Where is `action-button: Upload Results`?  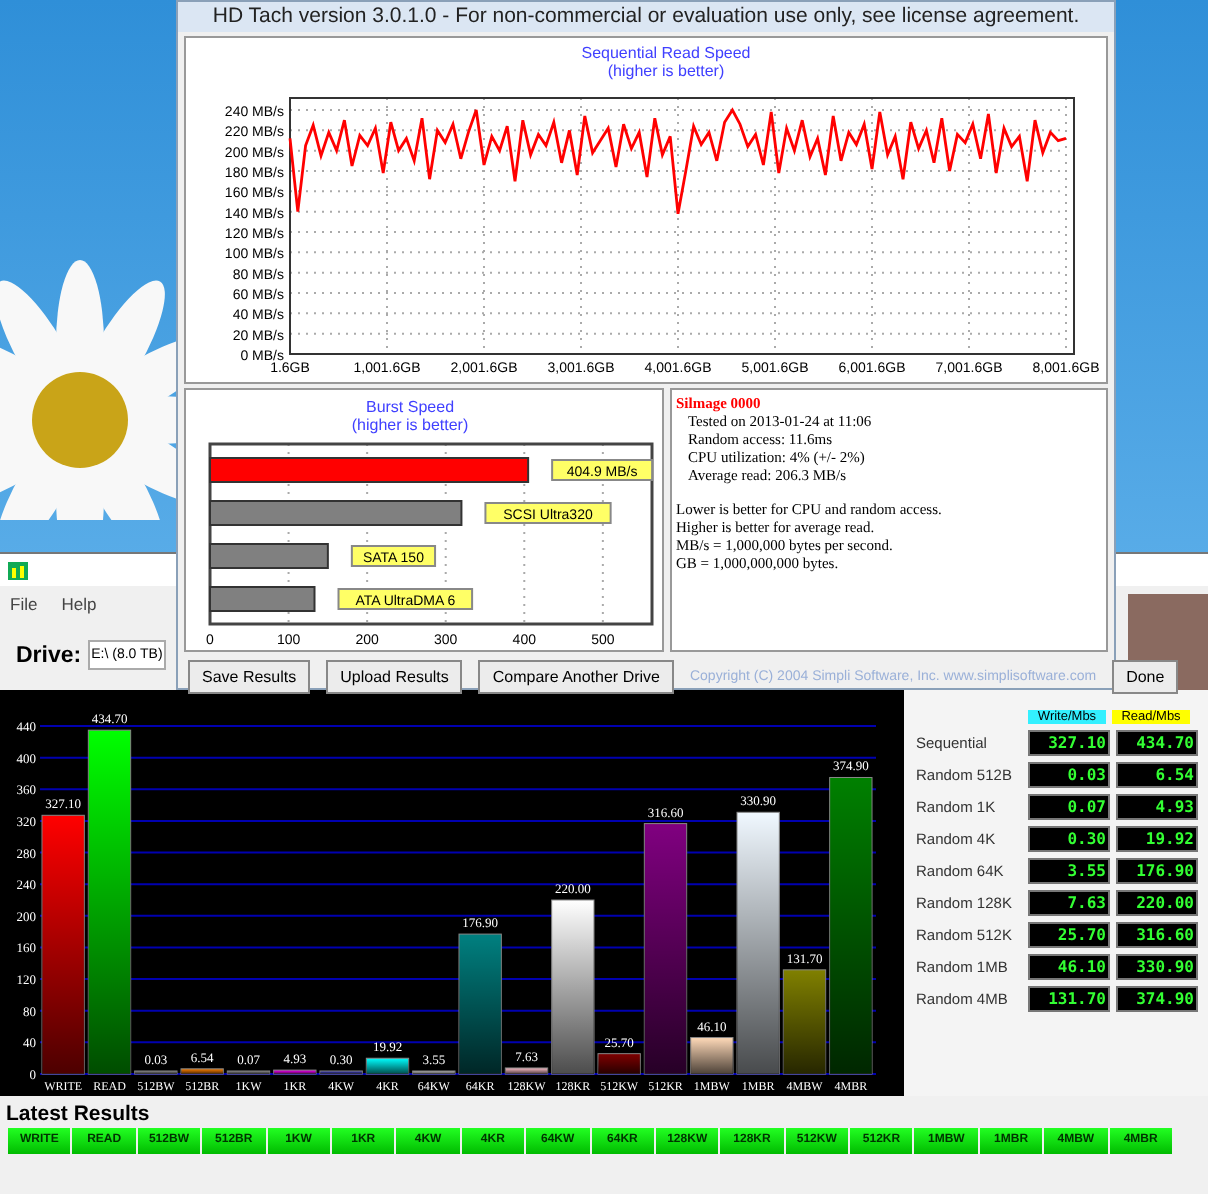
action-button: Upload Results is located at coordinates (394, 677).